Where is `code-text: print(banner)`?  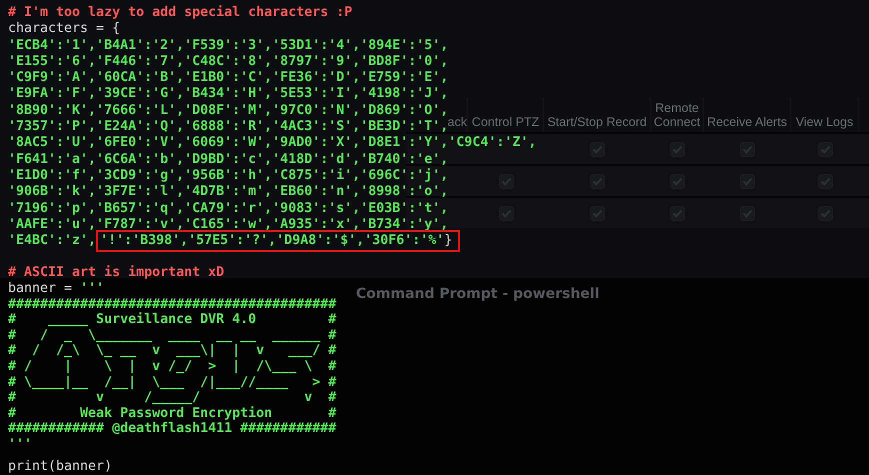
code-text: print(banner) is located at coordinates (60, 466).